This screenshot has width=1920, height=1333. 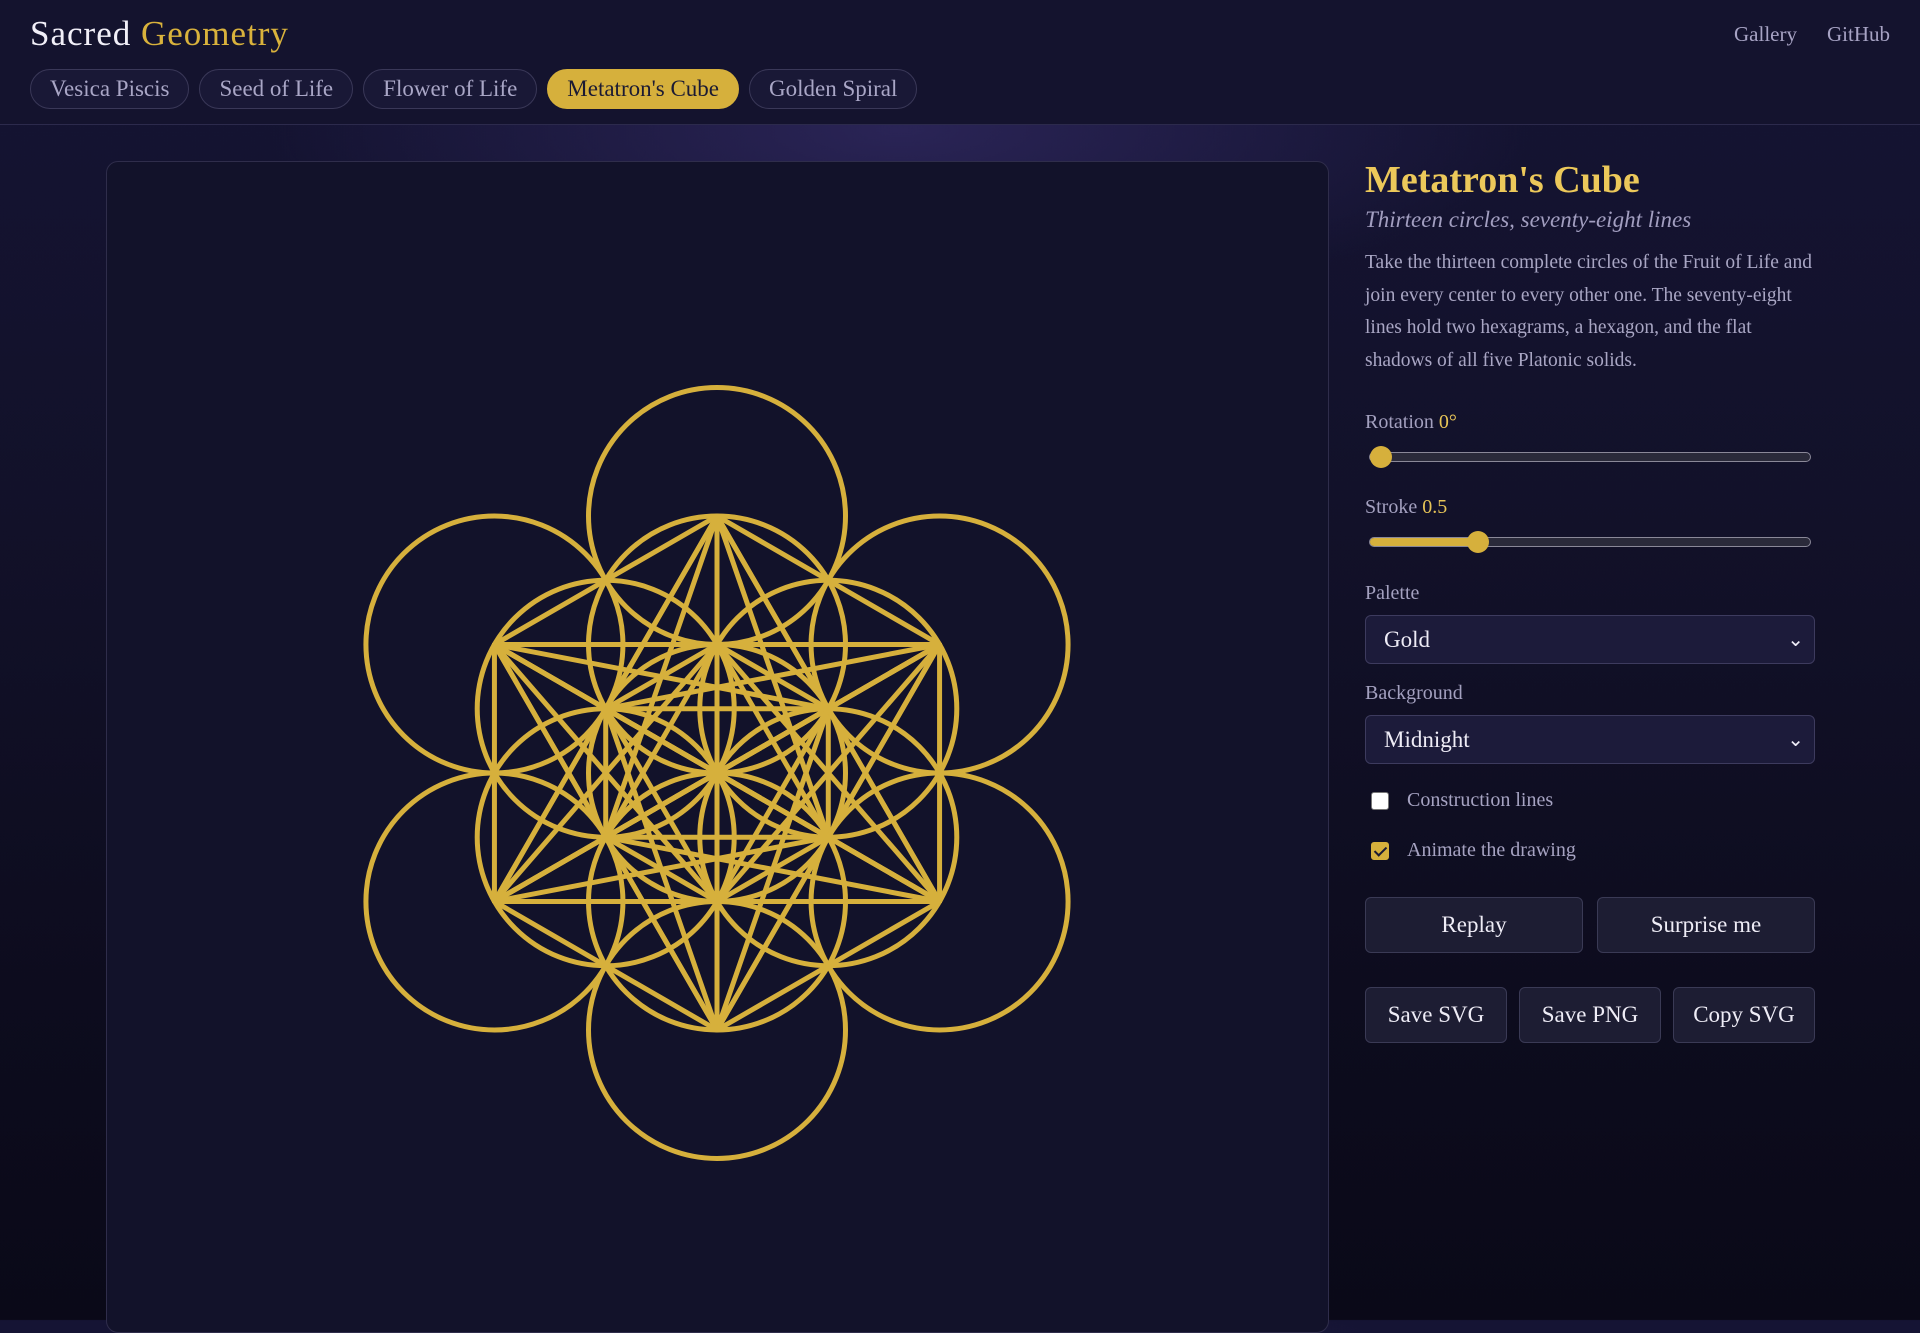 I want to click on rotation-slider, so click(x=1590, y=457).